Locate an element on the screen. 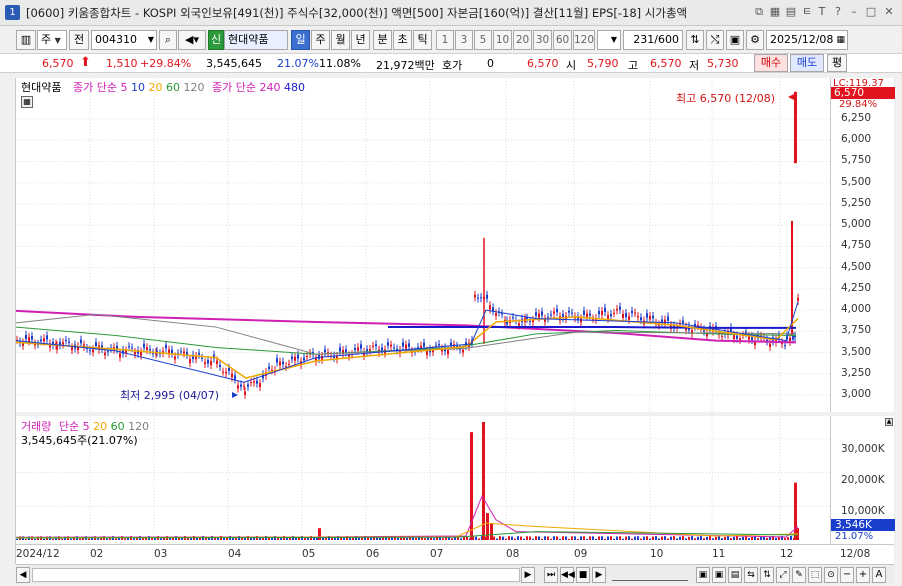  period-tick-button: 틱 is located at coordinates (422, 40).